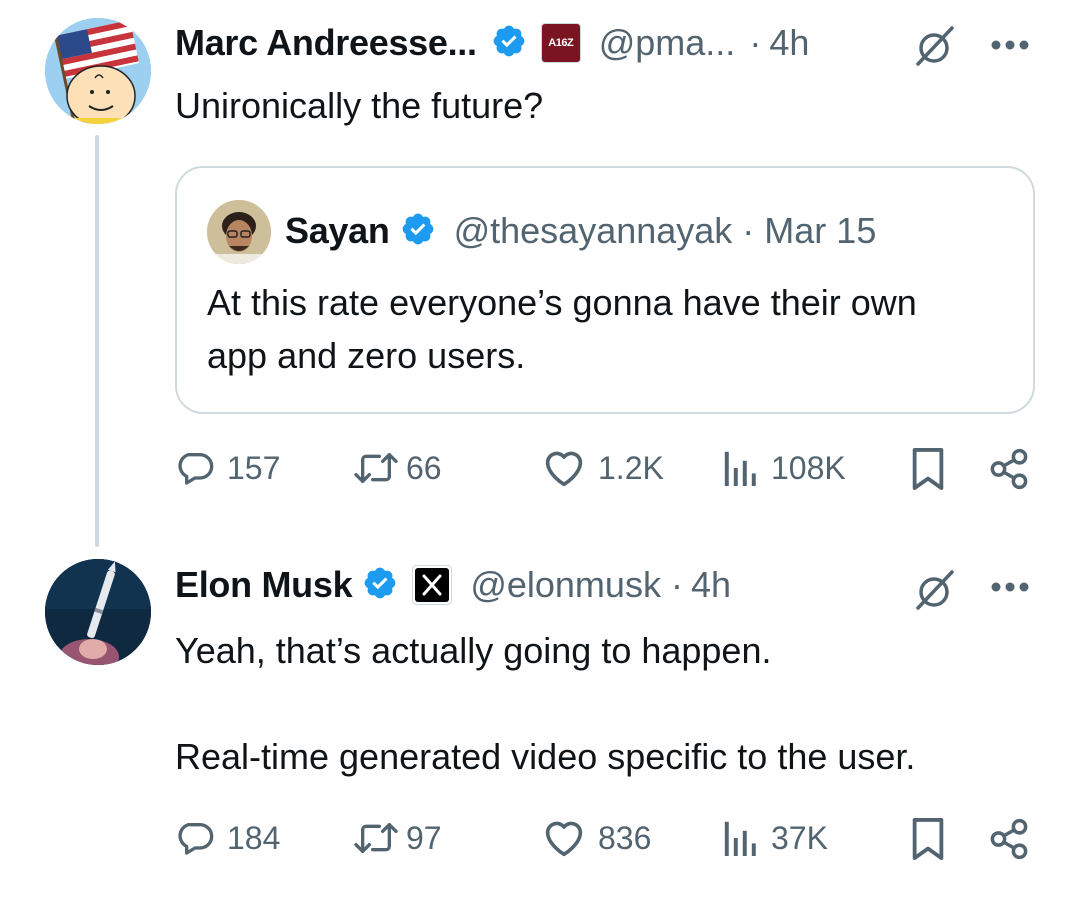 The image size is (1080, 899). I want to click on reply-button: 157, so click(227, 468).